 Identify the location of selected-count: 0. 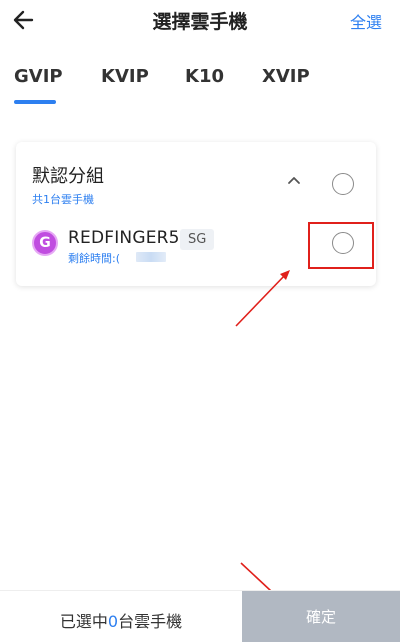
(113, 621).